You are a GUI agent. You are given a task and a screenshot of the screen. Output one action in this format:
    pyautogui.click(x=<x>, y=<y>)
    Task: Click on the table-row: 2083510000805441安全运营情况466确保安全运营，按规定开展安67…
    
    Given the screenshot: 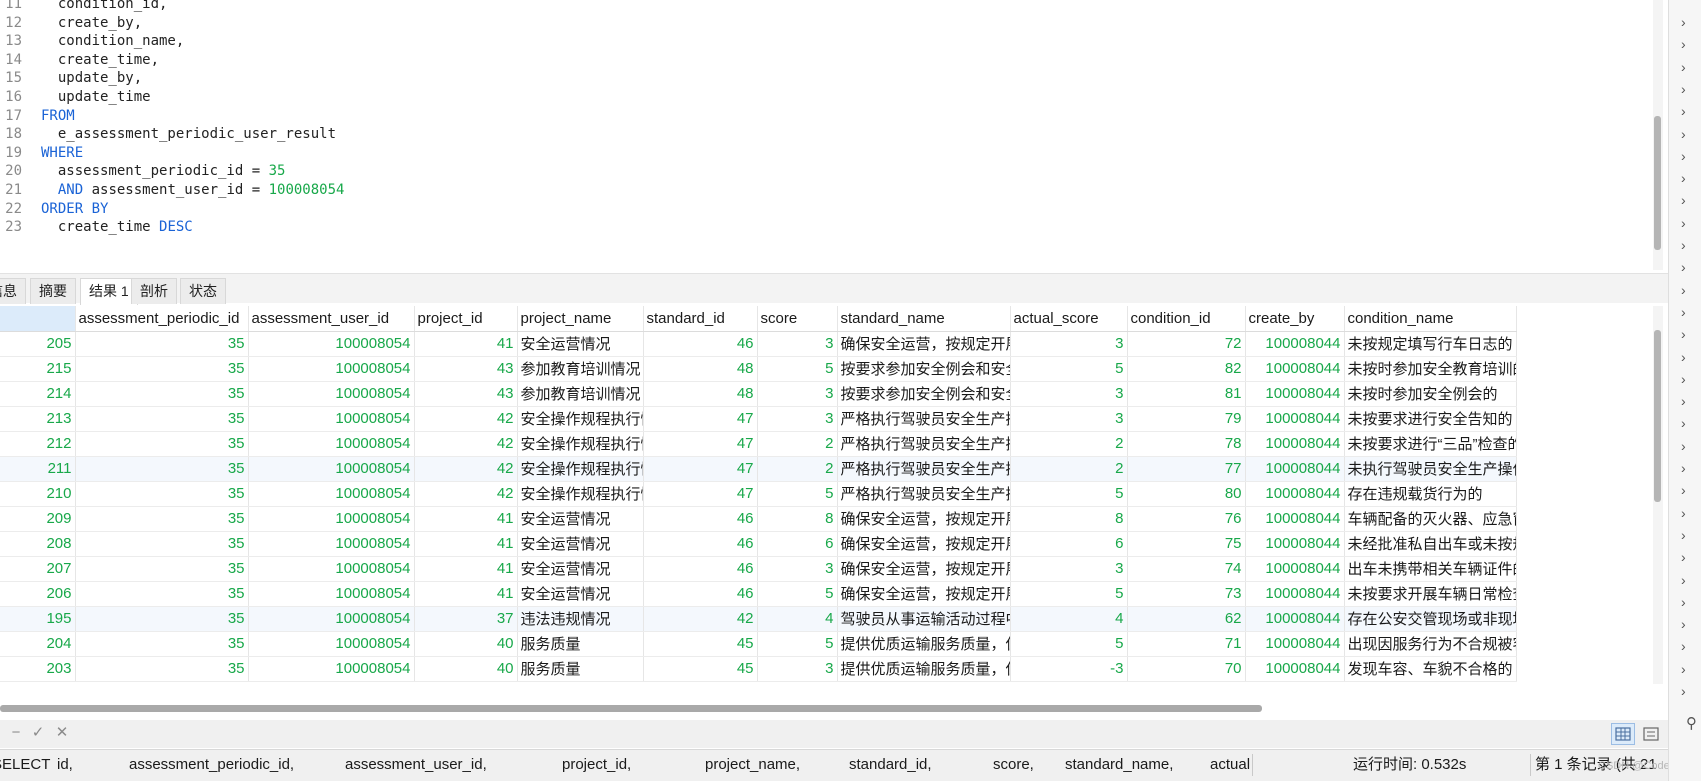 What is the action you would take?
    pyautogui.click(x=758, y=544)
    